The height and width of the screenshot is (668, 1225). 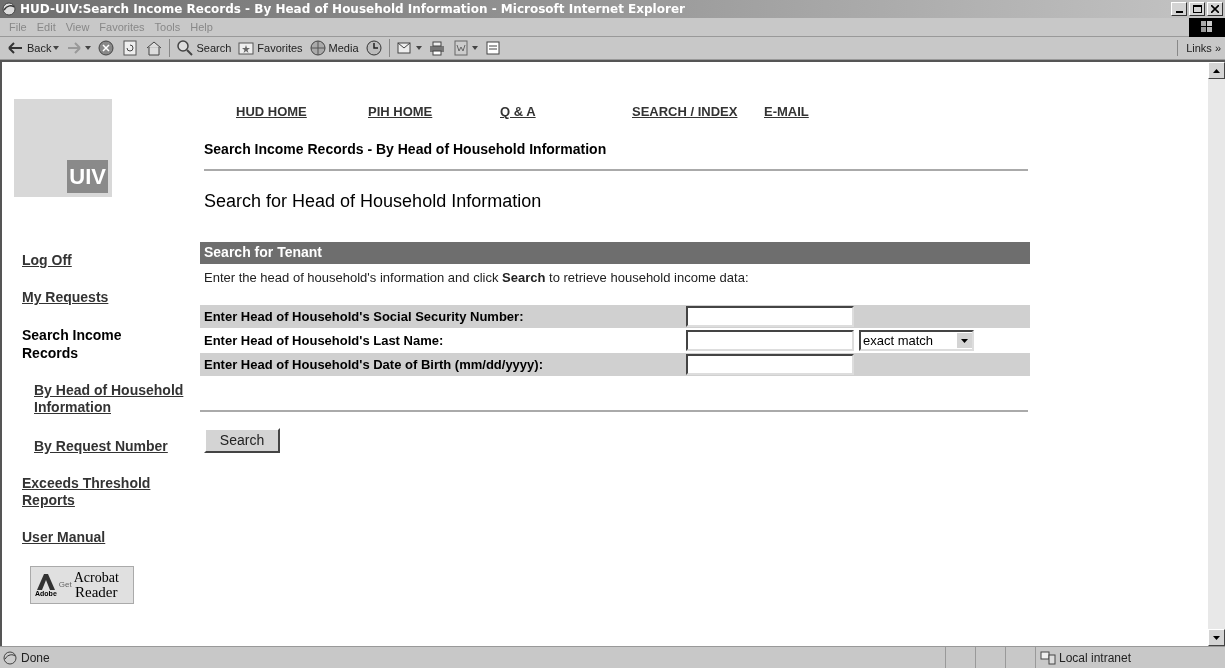 I want to click on mail-icon, so click(x=404, y=48).